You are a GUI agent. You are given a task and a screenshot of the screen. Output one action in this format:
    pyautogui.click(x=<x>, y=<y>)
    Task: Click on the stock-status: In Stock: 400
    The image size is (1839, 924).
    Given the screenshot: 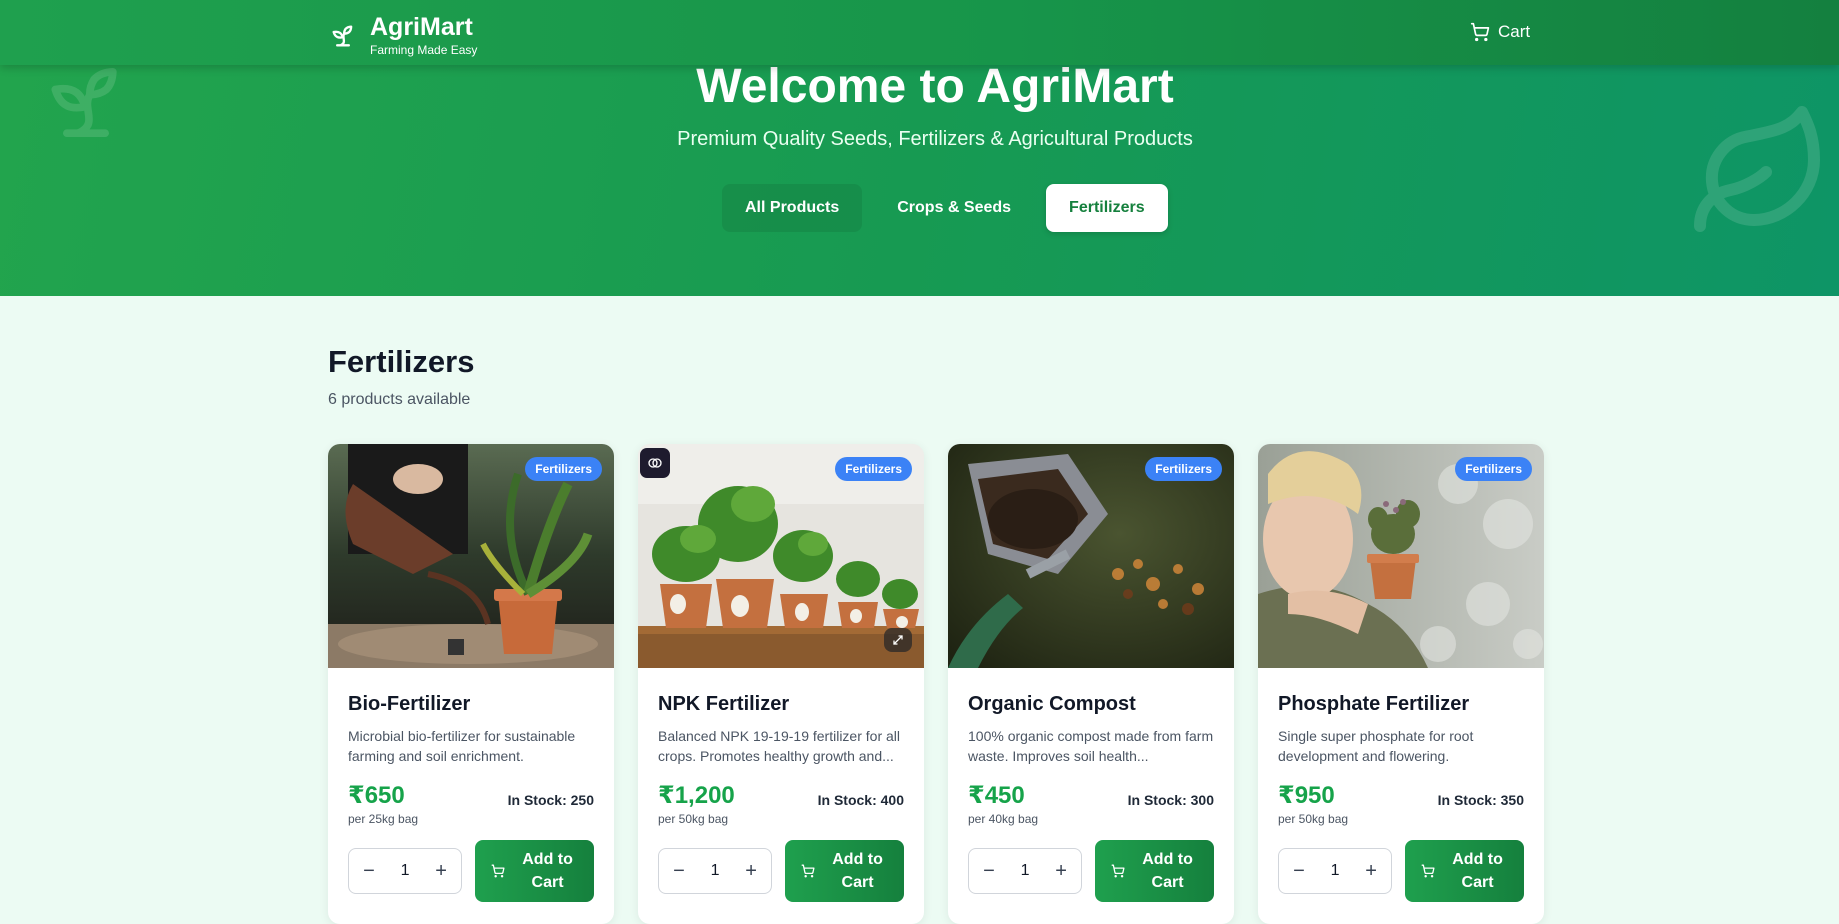 What is the action you would take?
    pyautogui.click(x=860, y=800)
    